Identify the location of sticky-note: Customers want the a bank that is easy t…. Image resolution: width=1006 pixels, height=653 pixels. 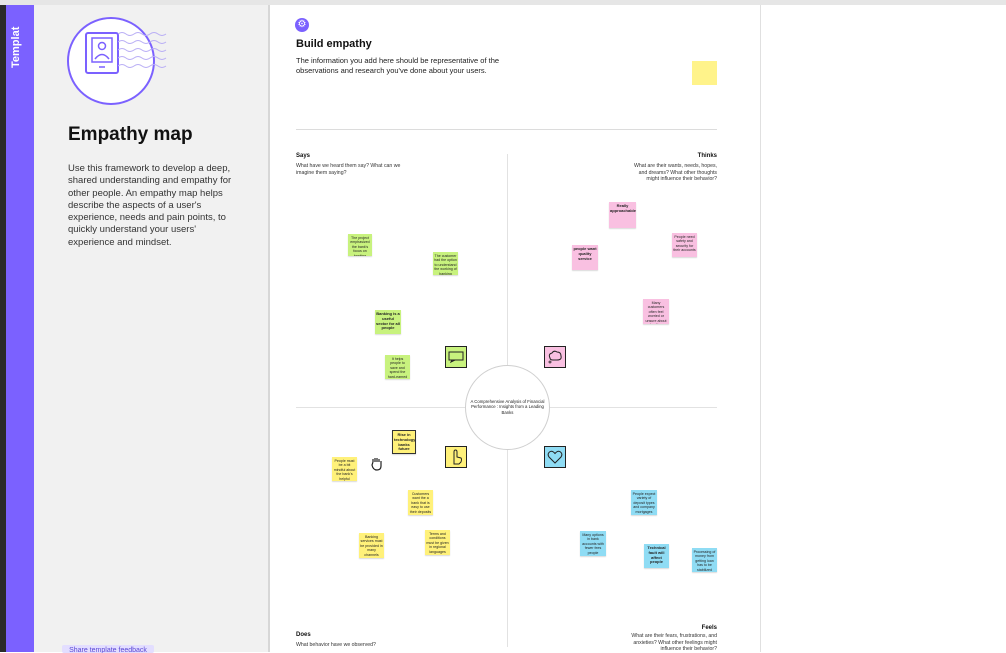
(420, 502).